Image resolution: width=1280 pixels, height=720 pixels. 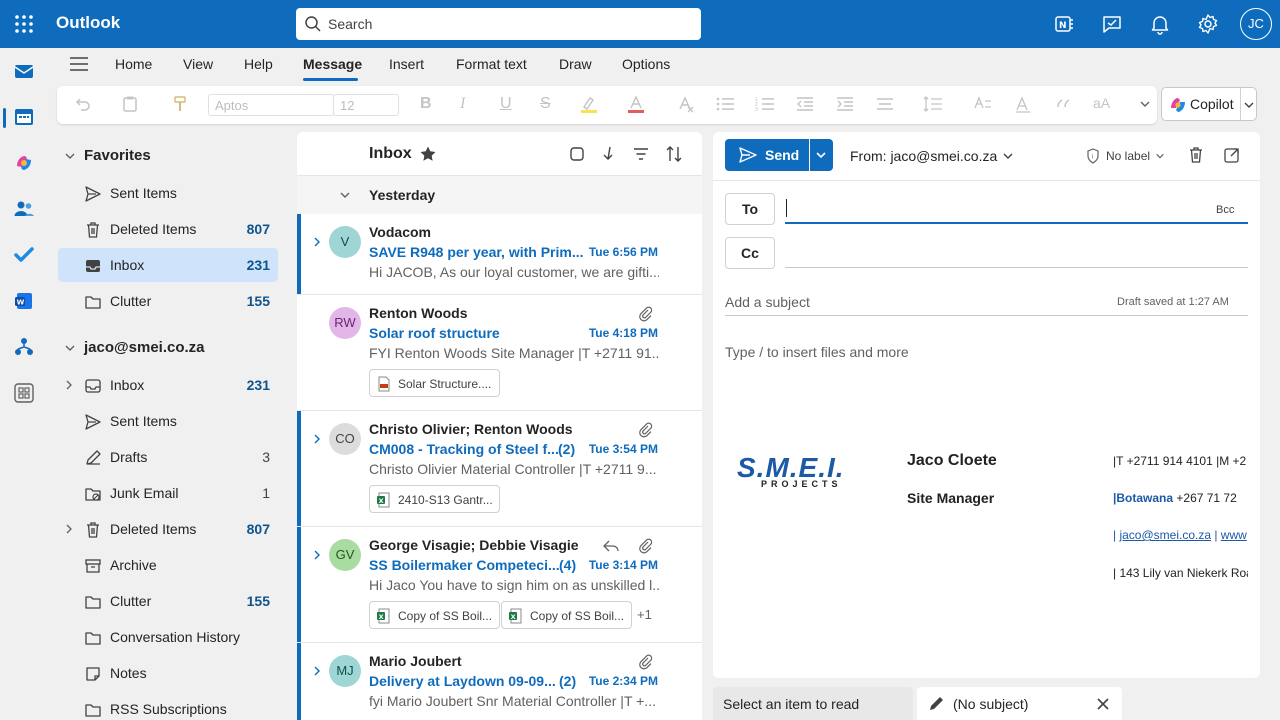 What do you see at coordinates (168, 673) in the screenshot?
I see `folder-notes: Notes` at bounding box center [168, 673].